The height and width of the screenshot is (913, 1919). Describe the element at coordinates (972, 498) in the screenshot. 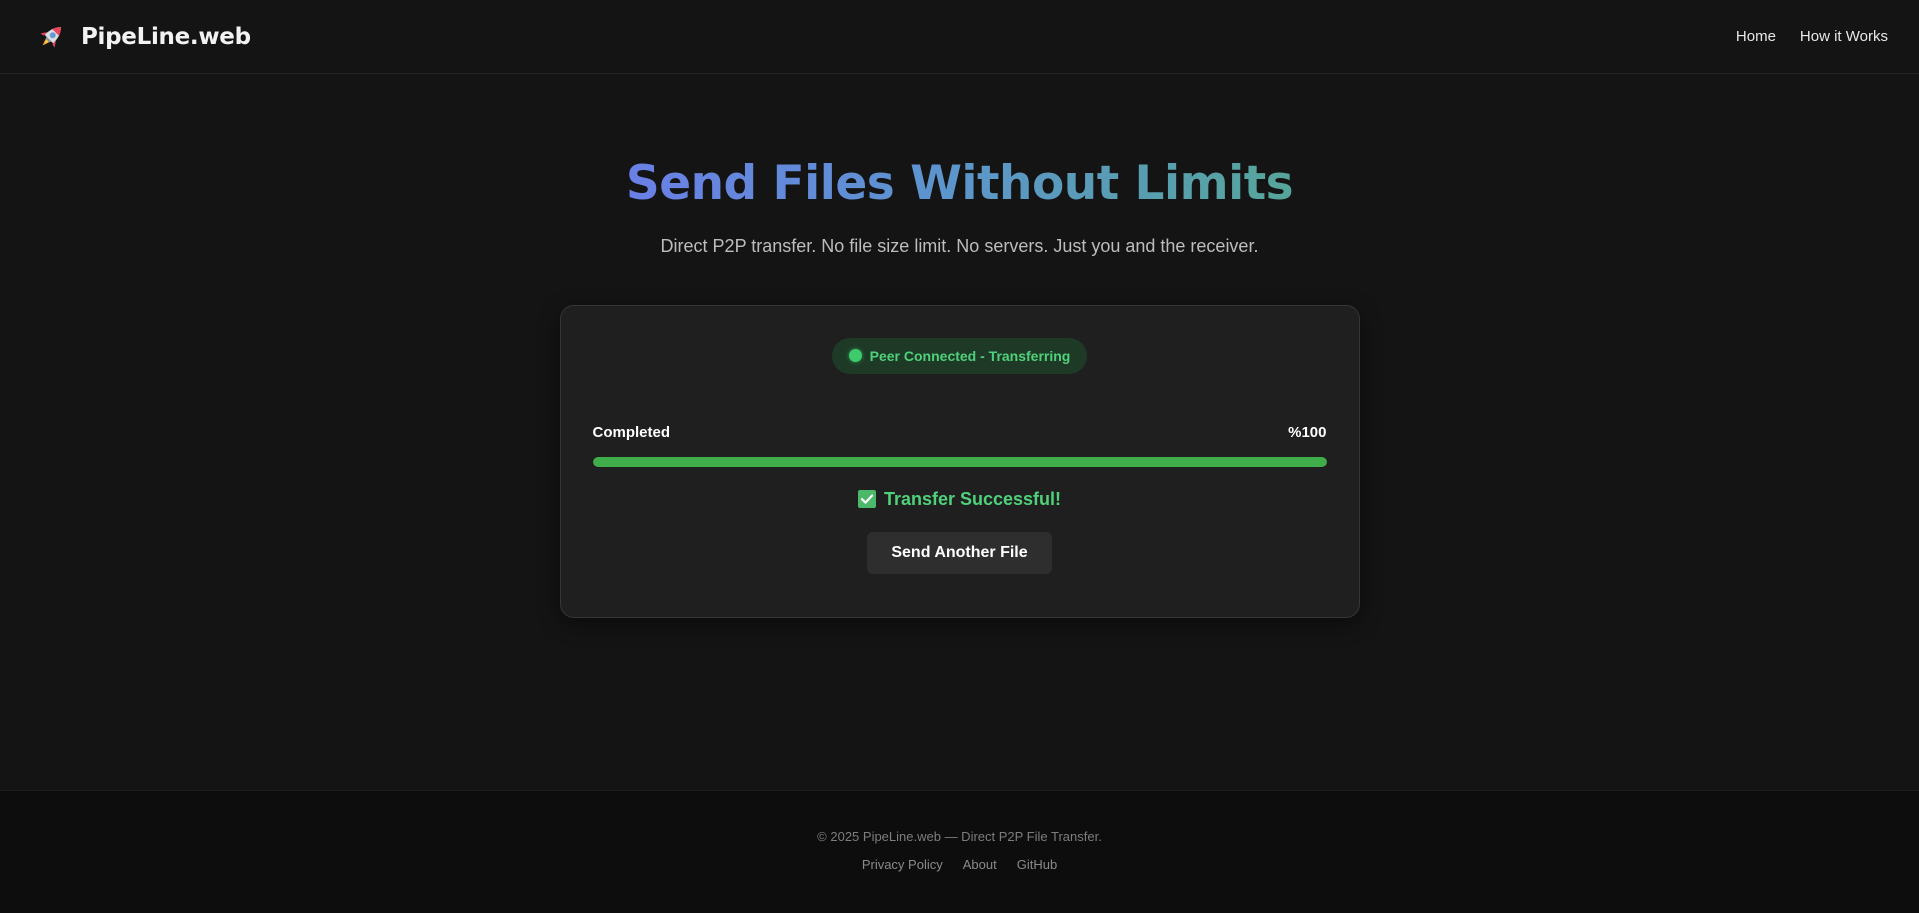

I see `transfer-result-text: Transfer Successful!` at that location.